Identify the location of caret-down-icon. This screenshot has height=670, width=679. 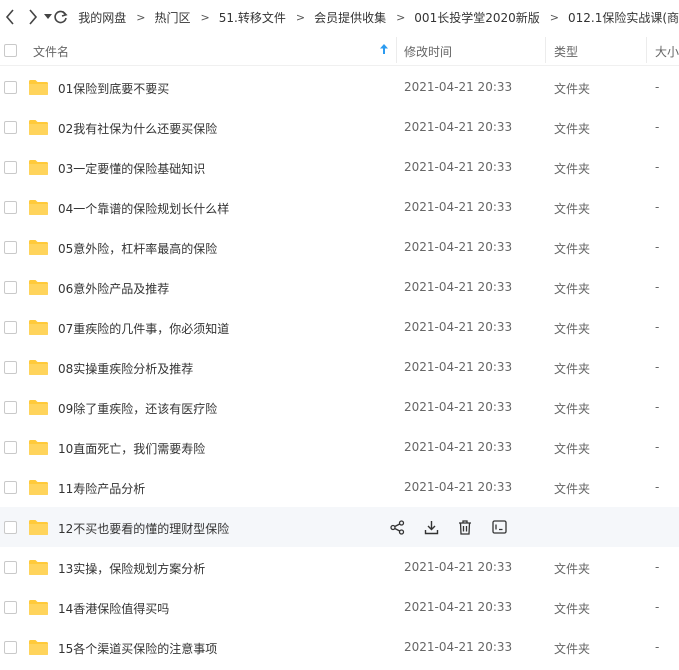
(47, 16).